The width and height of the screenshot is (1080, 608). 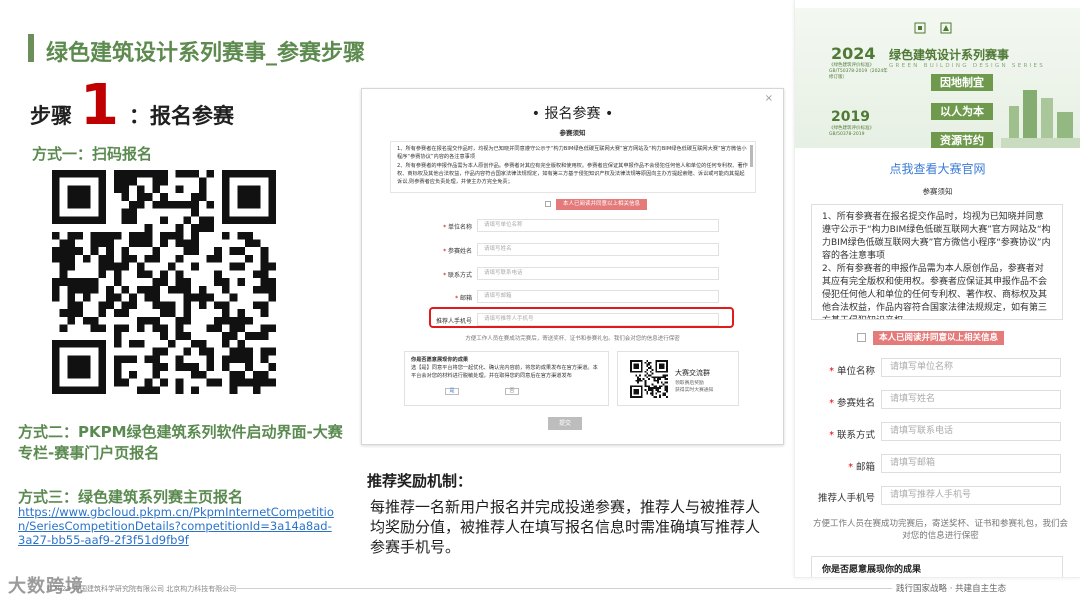 What do you see at coordinates (971, 367) in the screenshot?
I see `mobile-unit-name-input: 请填写单位名称` at bounding box center [971, 367].